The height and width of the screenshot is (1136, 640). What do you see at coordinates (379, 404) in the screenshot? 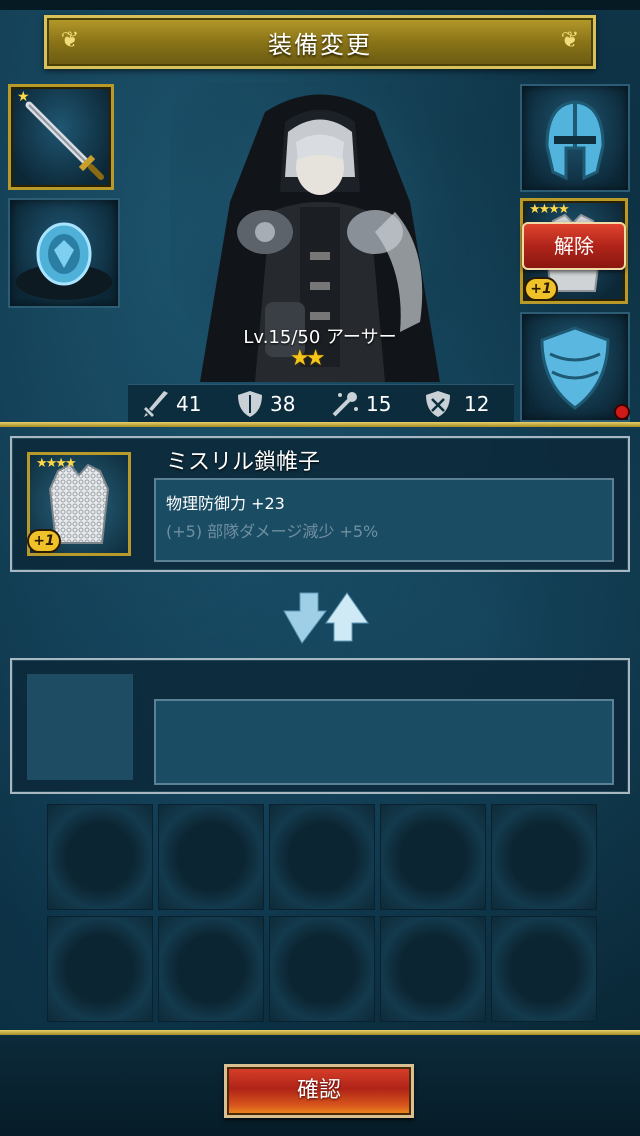
I see `stat-magic-value: 15` at bounding box center [379, 404].